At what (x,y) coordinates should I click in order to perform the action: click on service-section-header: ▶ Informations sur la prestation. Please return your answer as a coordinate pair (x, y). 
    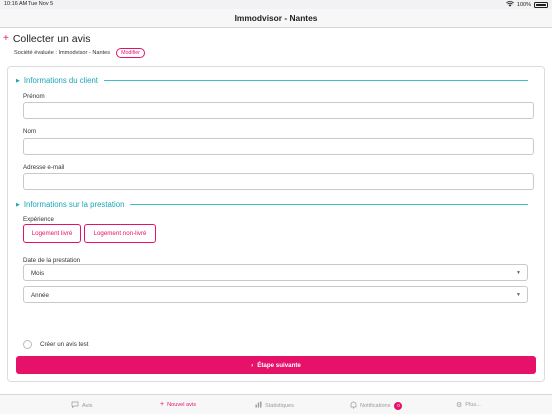
    Looking at the image, I should click on (272, 204).